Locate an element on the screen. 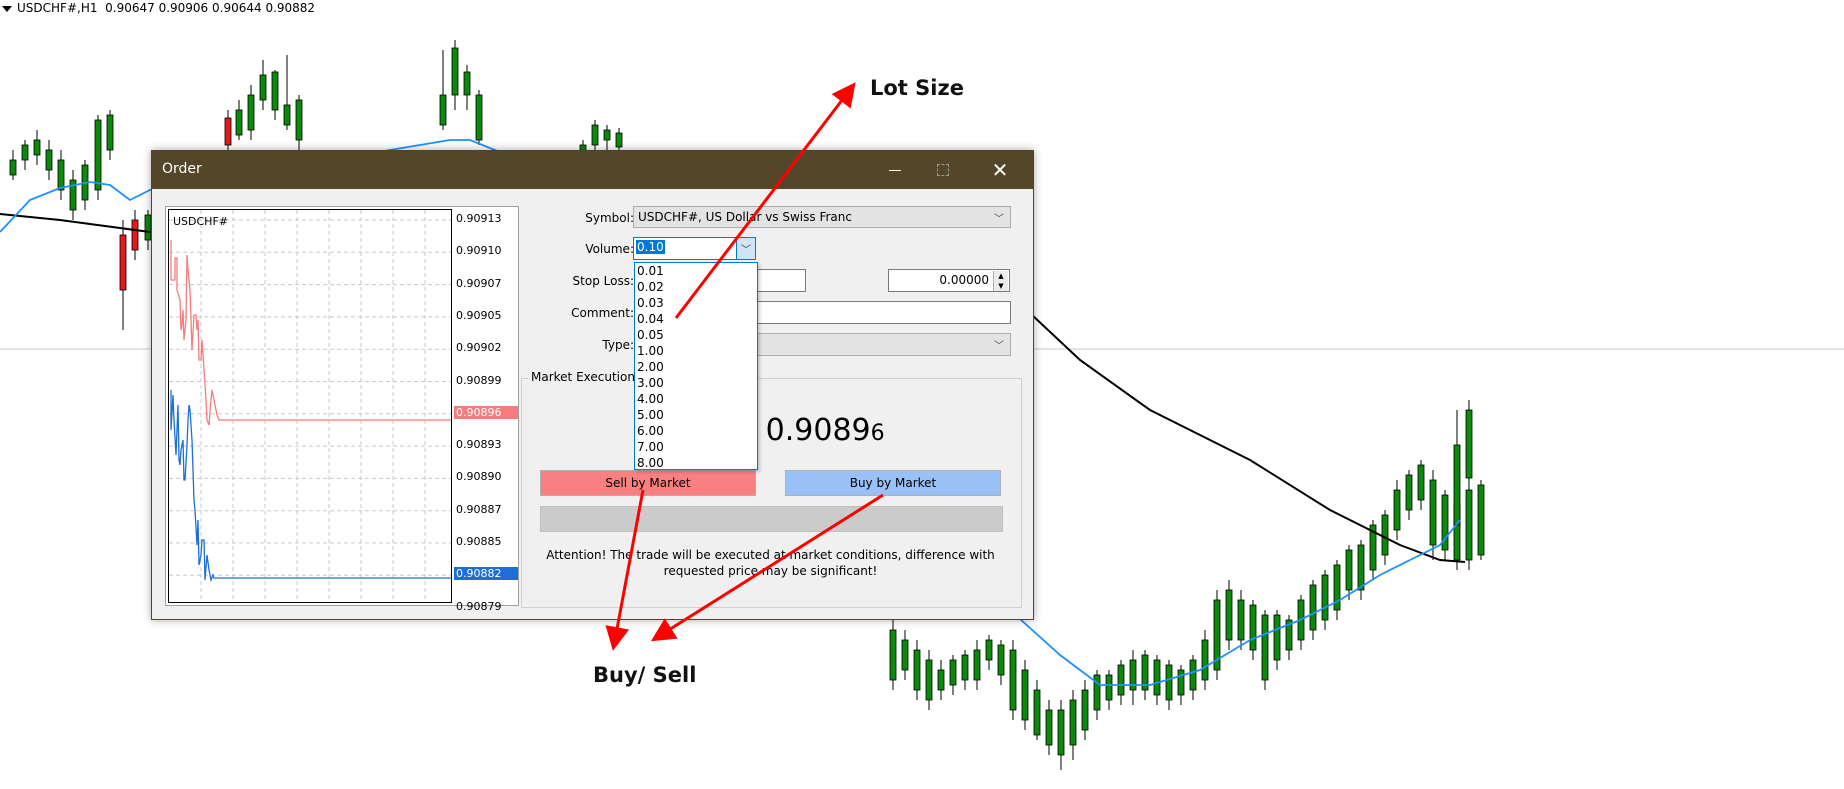  volume-option: 0.02 is located at coordinates (696, 287).